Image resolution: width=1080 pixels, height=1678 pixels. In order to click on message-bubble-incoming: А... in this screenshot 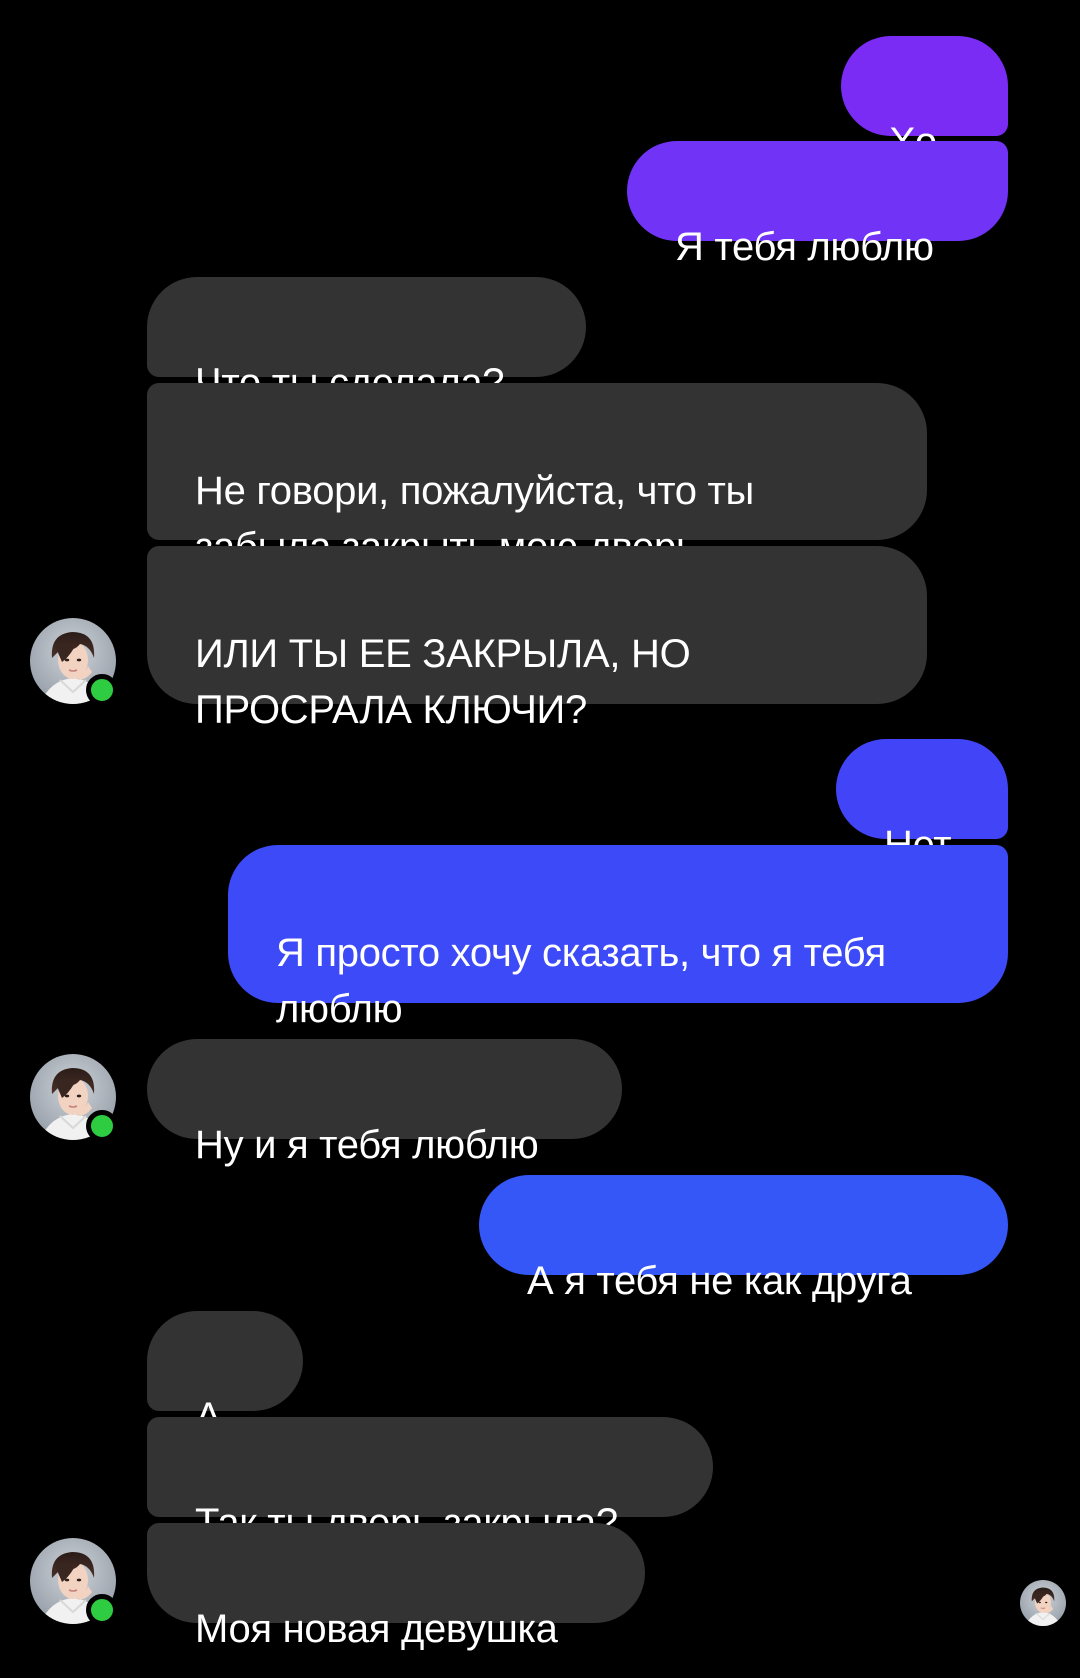, I will do `click(225, 1375)`.